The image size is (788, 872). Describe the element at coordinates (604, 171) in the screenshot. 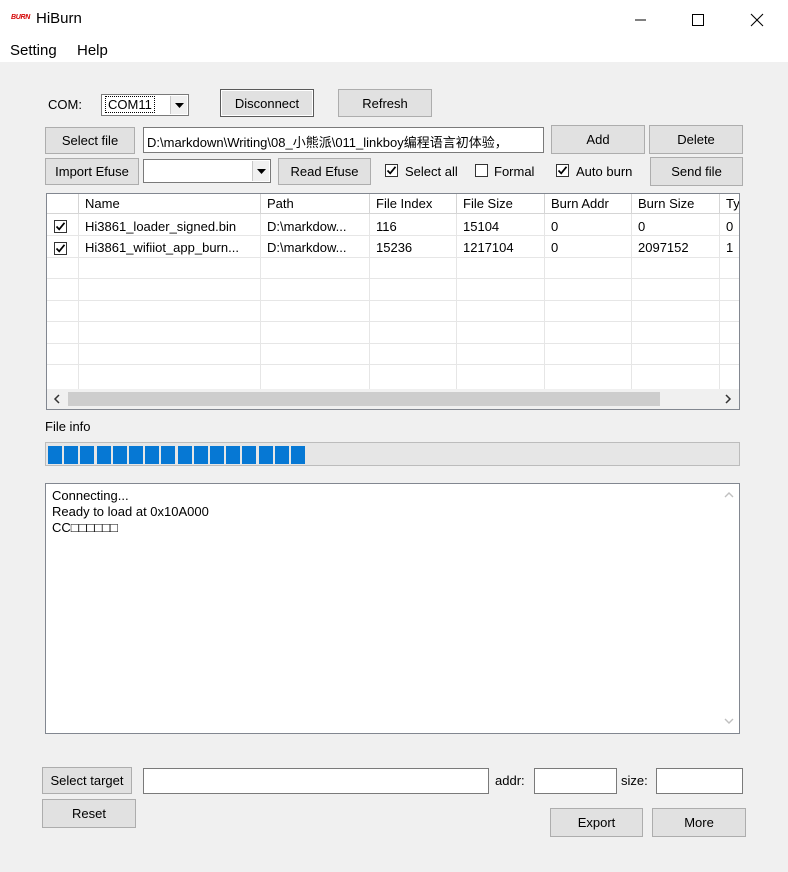

I see `auto-burn-label: Auto burn` at that location.